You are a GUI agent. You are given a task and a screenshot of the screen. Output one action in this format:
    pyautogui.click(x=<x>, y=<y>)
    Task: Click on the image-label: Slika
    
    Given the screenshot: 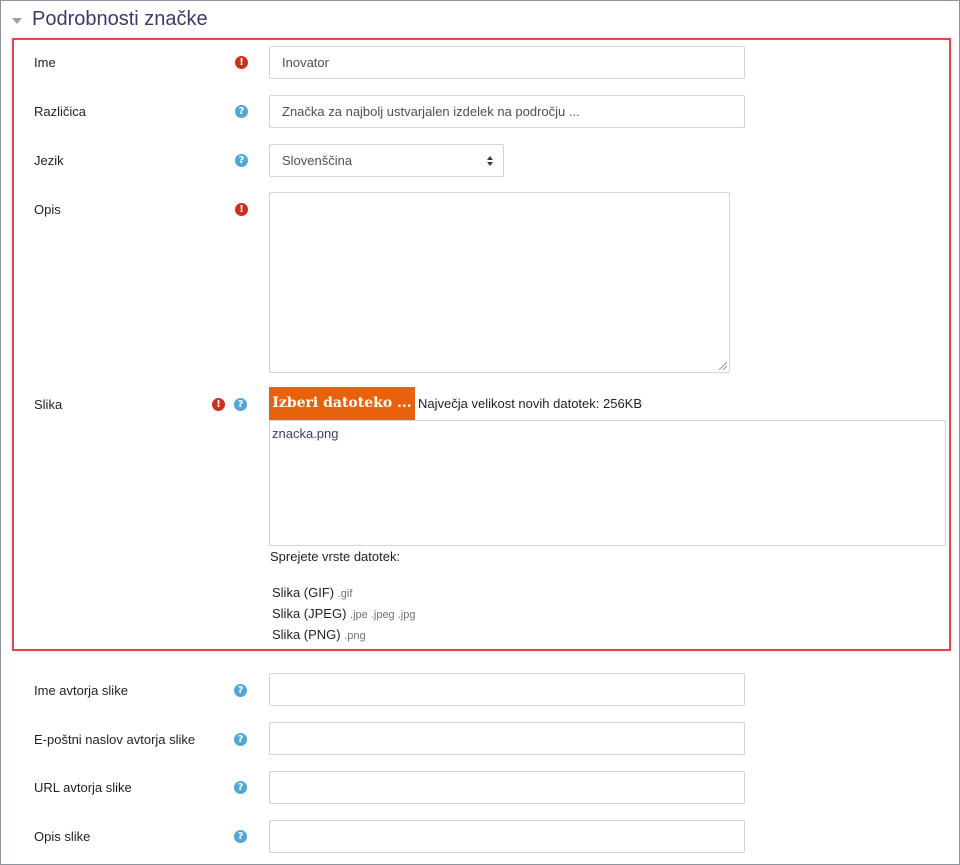 What is the action you would take?
    pyautogui.click(x=48, y=404)
    